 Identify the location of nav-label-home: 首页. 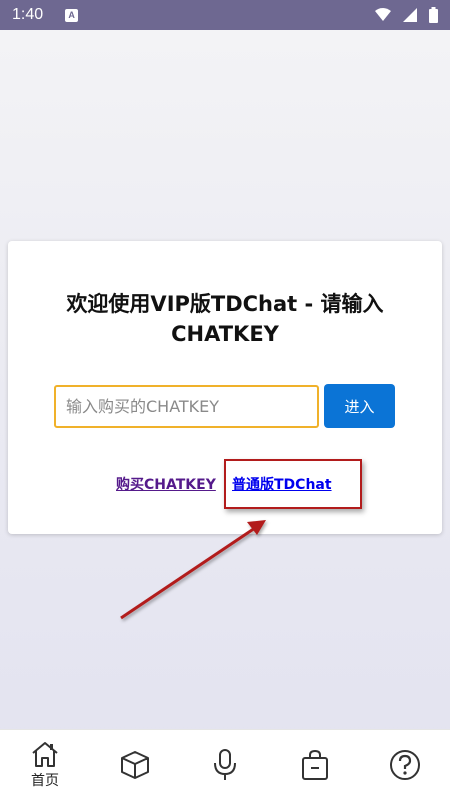
(45, 781).